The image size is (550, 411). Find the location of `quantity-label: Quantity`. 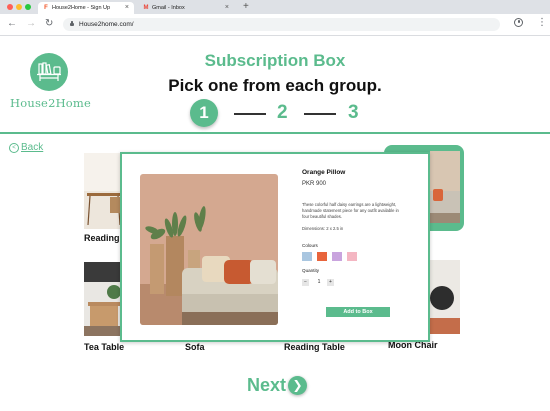

quantity-label: Quantity is located at coordinates (311, 270).